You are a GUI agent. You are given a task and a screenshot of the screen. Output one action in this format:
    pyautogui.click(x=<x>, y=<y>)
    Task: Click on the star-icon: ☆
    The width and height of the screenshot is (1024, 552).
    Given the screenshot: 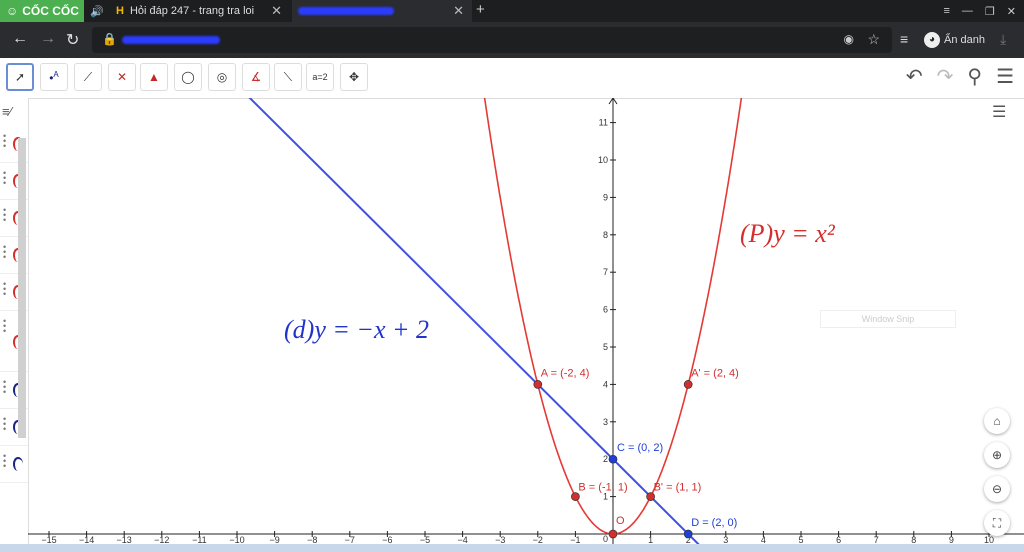 What is the action you would take?
    pyautogui.click(x=873, y=39)
    